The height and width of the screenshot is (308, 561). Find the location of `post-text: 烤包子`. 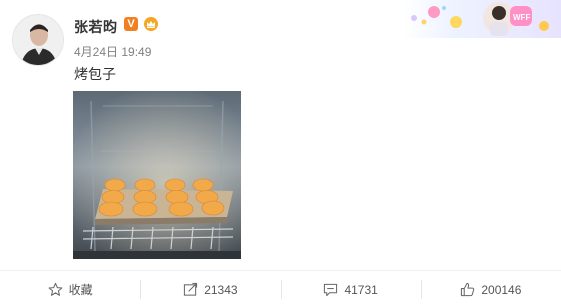

post-text: 烤包子 is located at coordinates (95, 75).